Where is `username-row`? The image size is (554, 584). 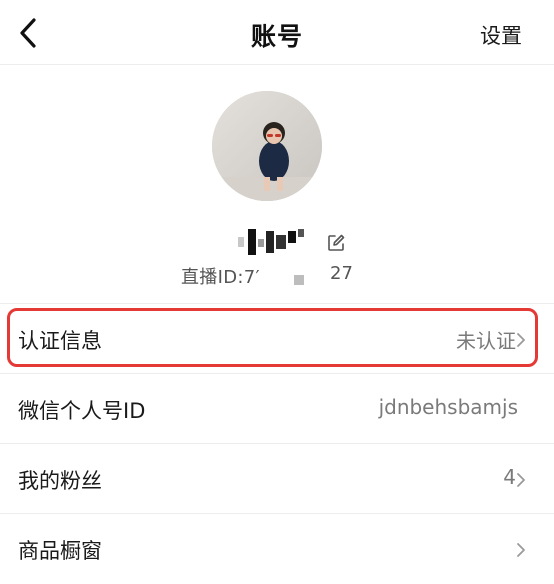
username-row is located at coordinates (277, 242).